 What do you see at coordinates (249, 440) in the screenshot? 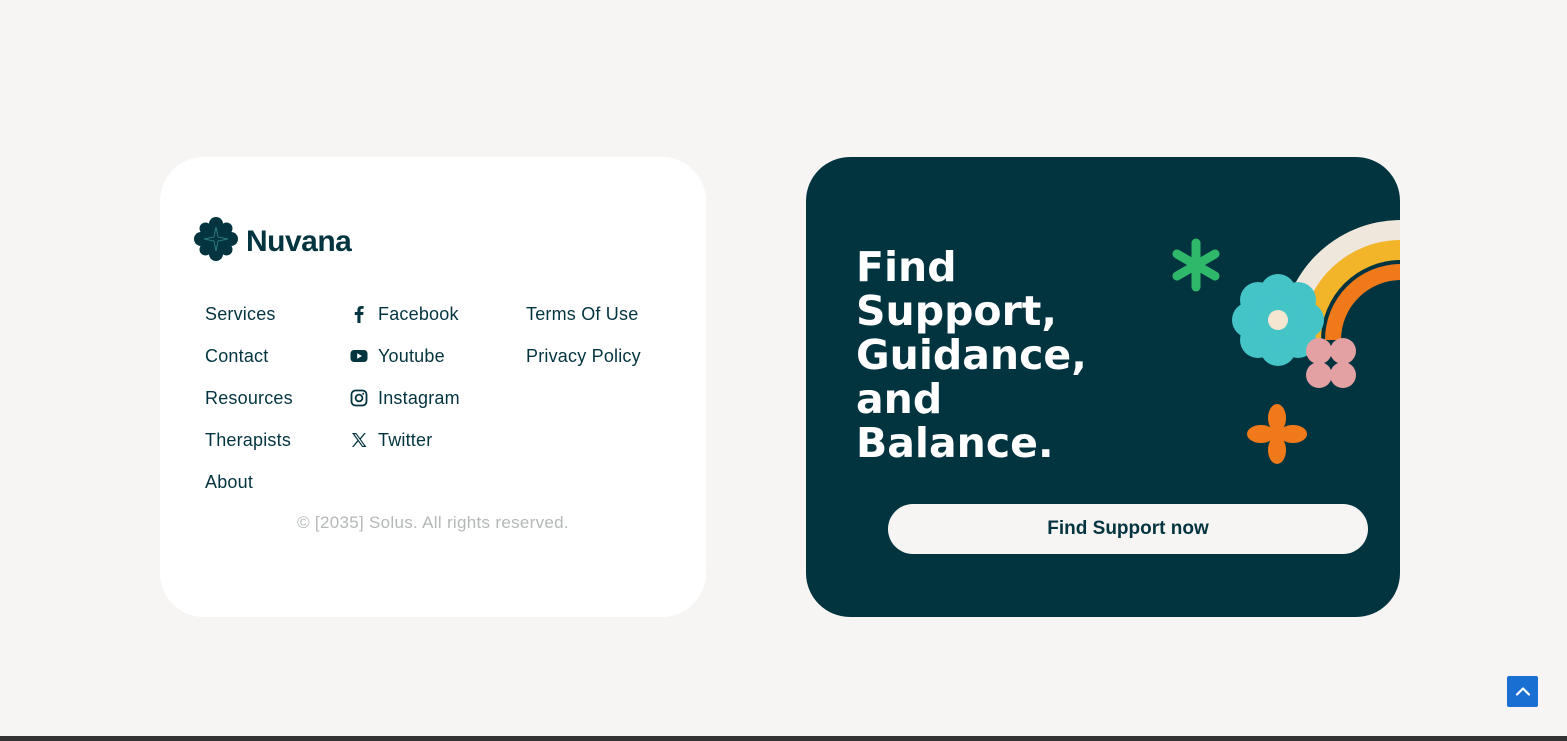
I see `nav-link-therapists: Therapists` at bounding box center [249, 440].